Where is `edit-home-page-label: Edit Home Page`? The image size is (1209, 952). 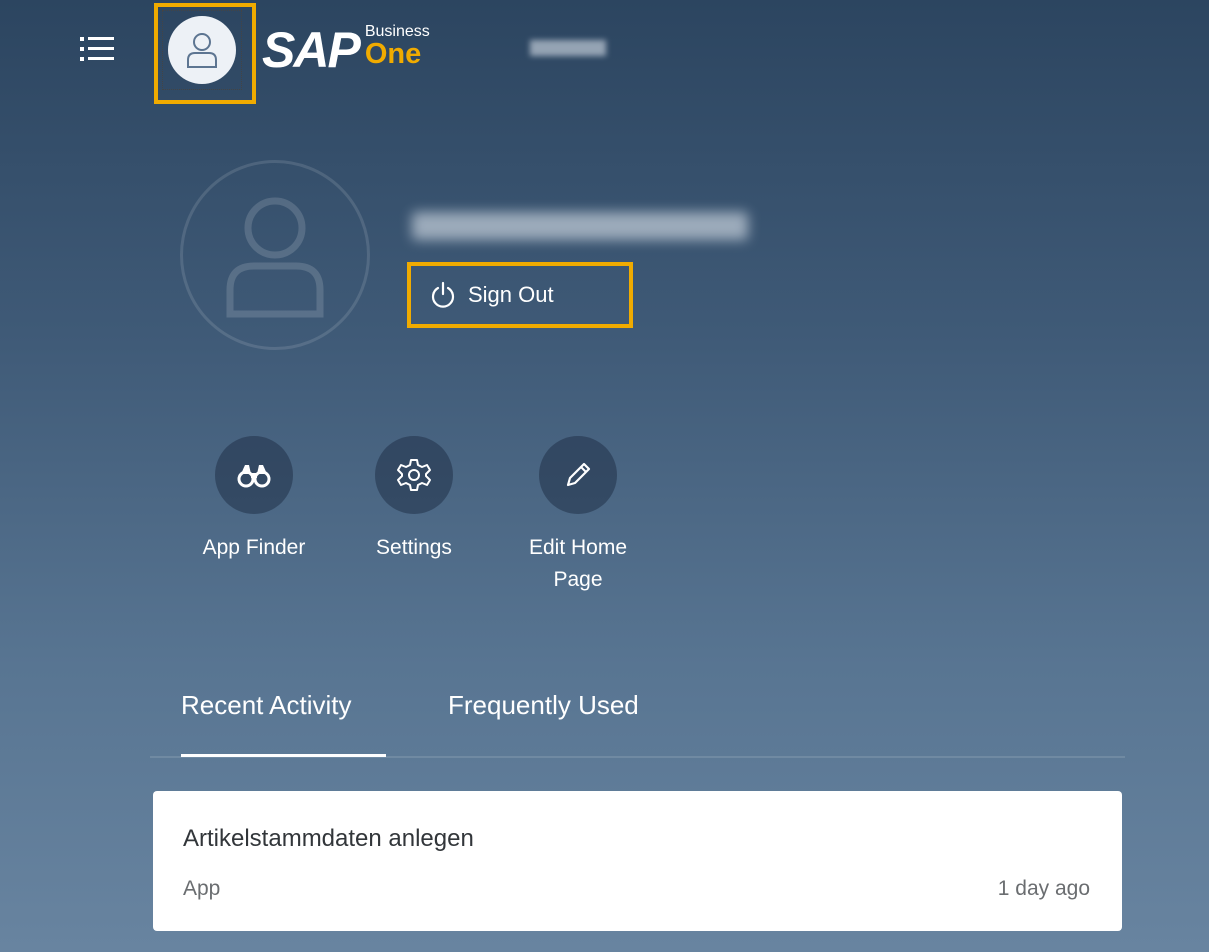
edit-home-page-label: Edit Home Page is located at coordinates (578, 563).